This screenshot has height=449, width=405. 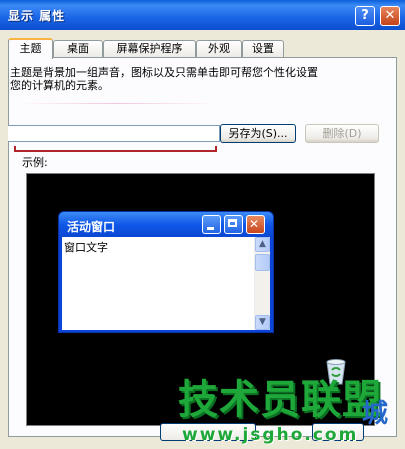 What do you see at coordinates (149, 48) in the screenshot?
I see `tab-screensaver: 屏幕保护程序` at bounding box center [149, 48].